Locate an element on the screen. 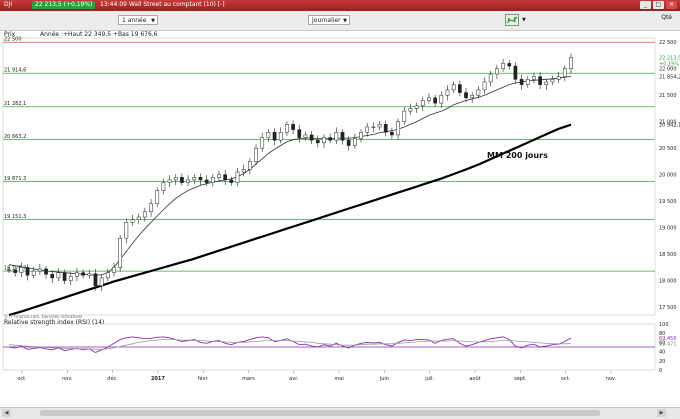 This screenshot has height=419, width=680. y-tick-label: 18 500 is located at coordinates (668, 255).